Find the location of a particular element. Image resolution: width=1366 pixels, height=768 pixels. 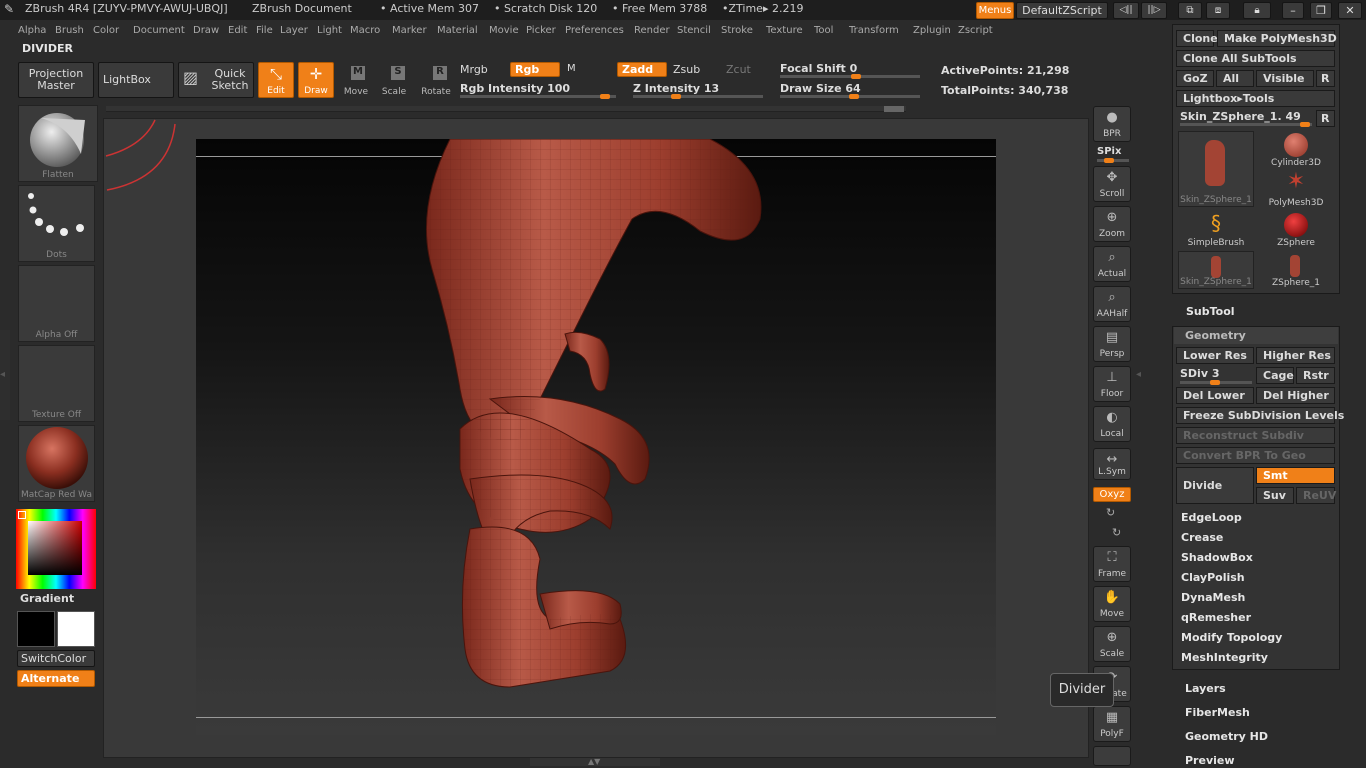

lightbox-button: LightBox is located at coordinates (136, 80).